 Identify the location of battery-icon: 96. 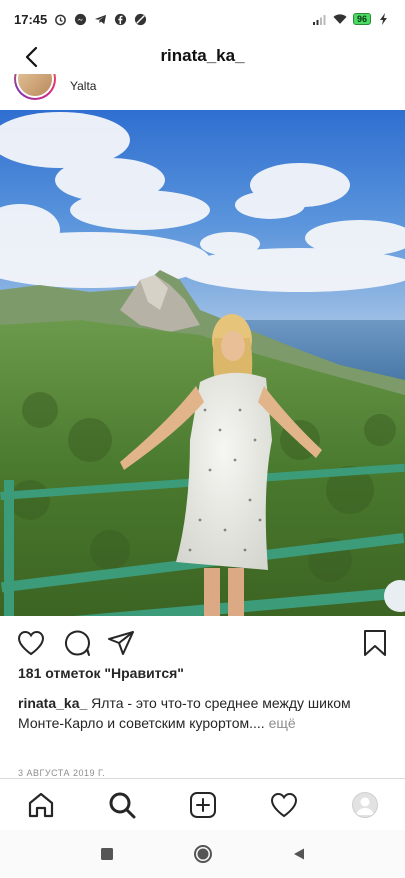
(361, 19).